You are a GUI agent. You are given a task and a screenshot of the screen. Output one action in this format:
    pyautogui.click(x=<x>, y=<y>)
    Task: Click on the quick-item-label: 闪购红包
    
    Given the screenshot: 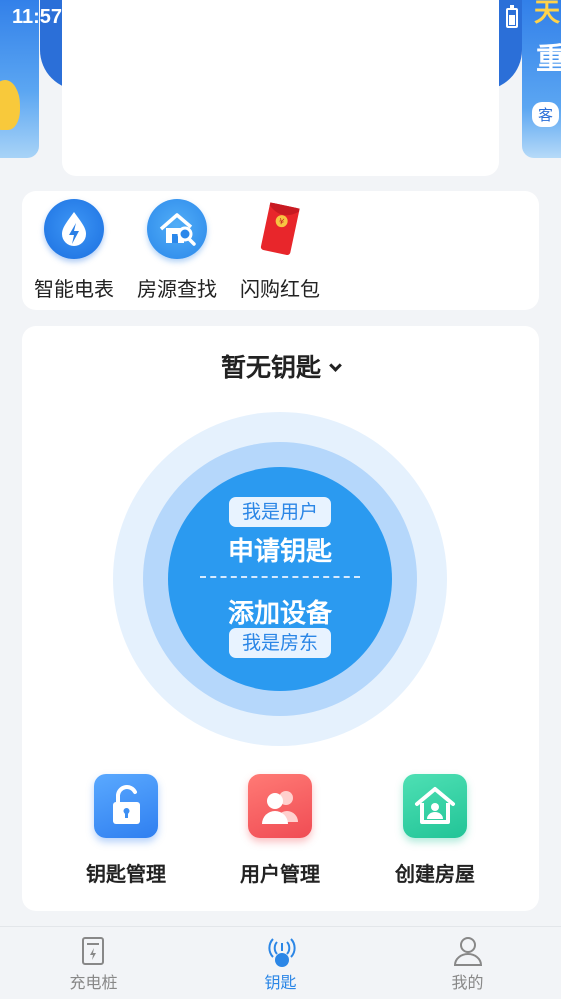 What is the action you would take?
    pyautogui.click(x=280, y=289)
    